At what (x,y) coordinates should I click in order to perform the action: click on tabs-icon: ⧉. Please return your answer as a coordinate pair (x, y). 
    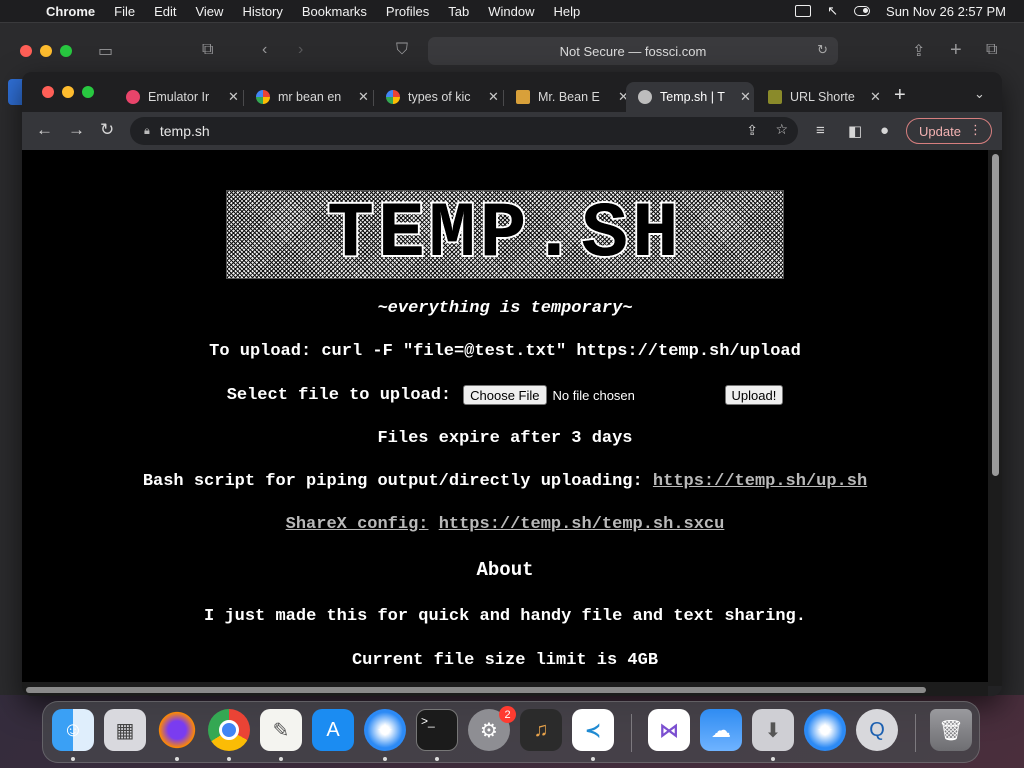
    Looking at the image, I should click on (991, 50).